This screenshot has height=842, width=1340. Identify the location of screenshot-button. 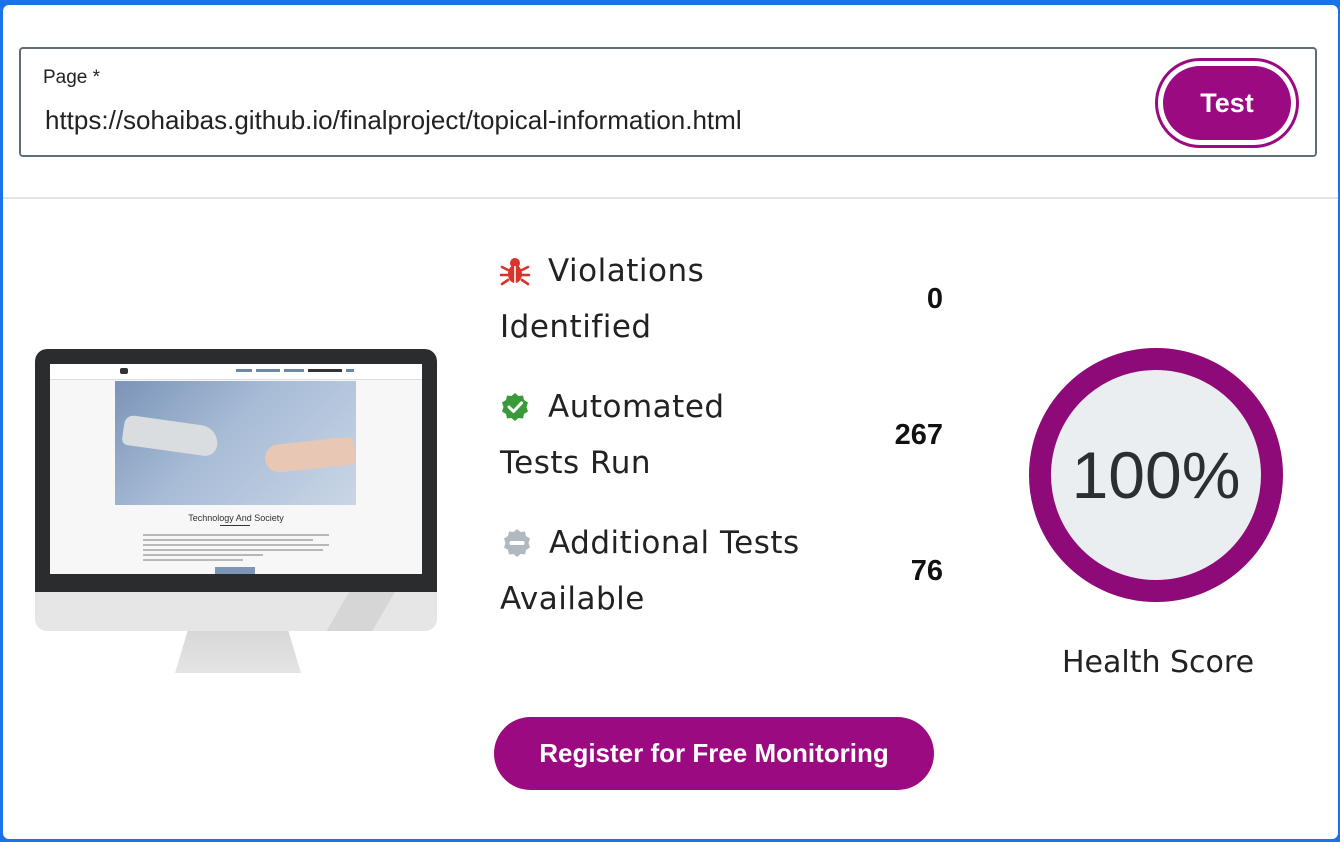
(235, 570).